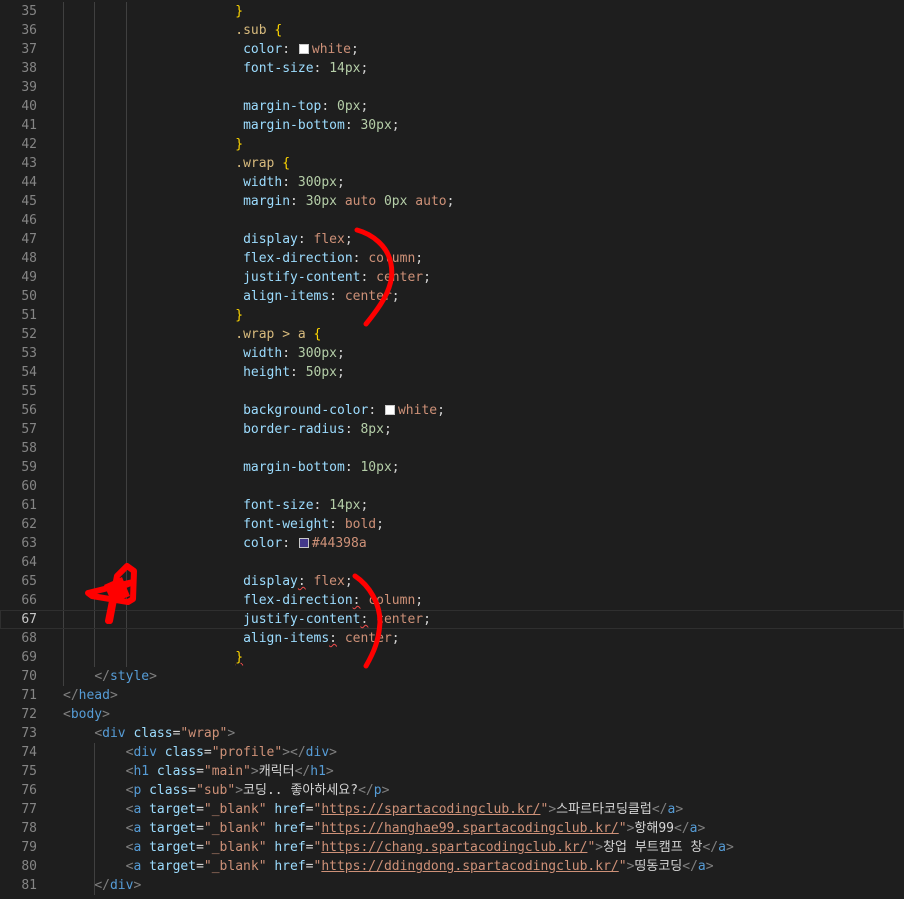 This screenshot has width=904, height=899. What do you see at coordinates (29, 695) in the screenshot?
I see `line-number: 71` at bounding box center [29, 695].